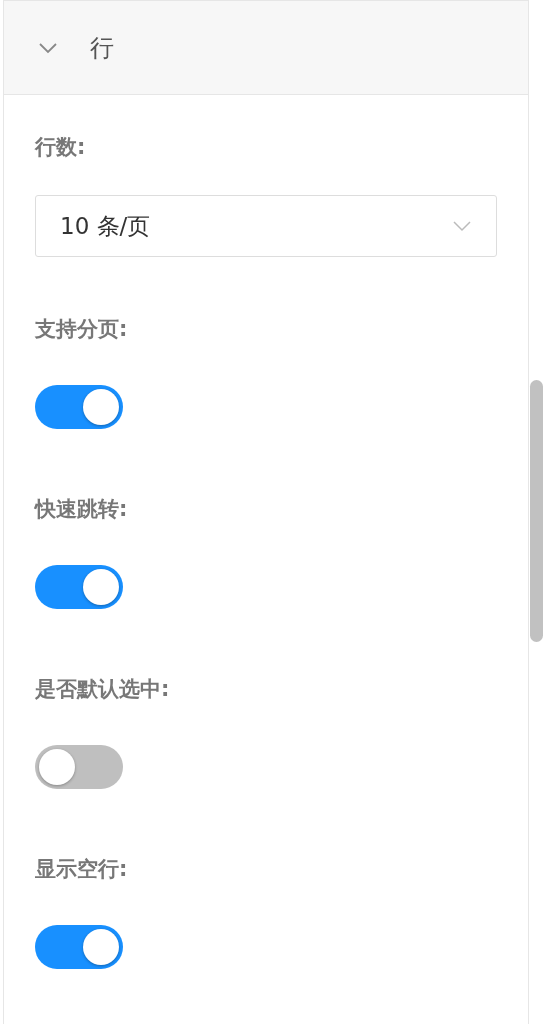 This screenshot has width=544, height=1024. Describe the element at coordinates (82, 329) in the screenshot. I see `field-label: 支持分页:` at that location.